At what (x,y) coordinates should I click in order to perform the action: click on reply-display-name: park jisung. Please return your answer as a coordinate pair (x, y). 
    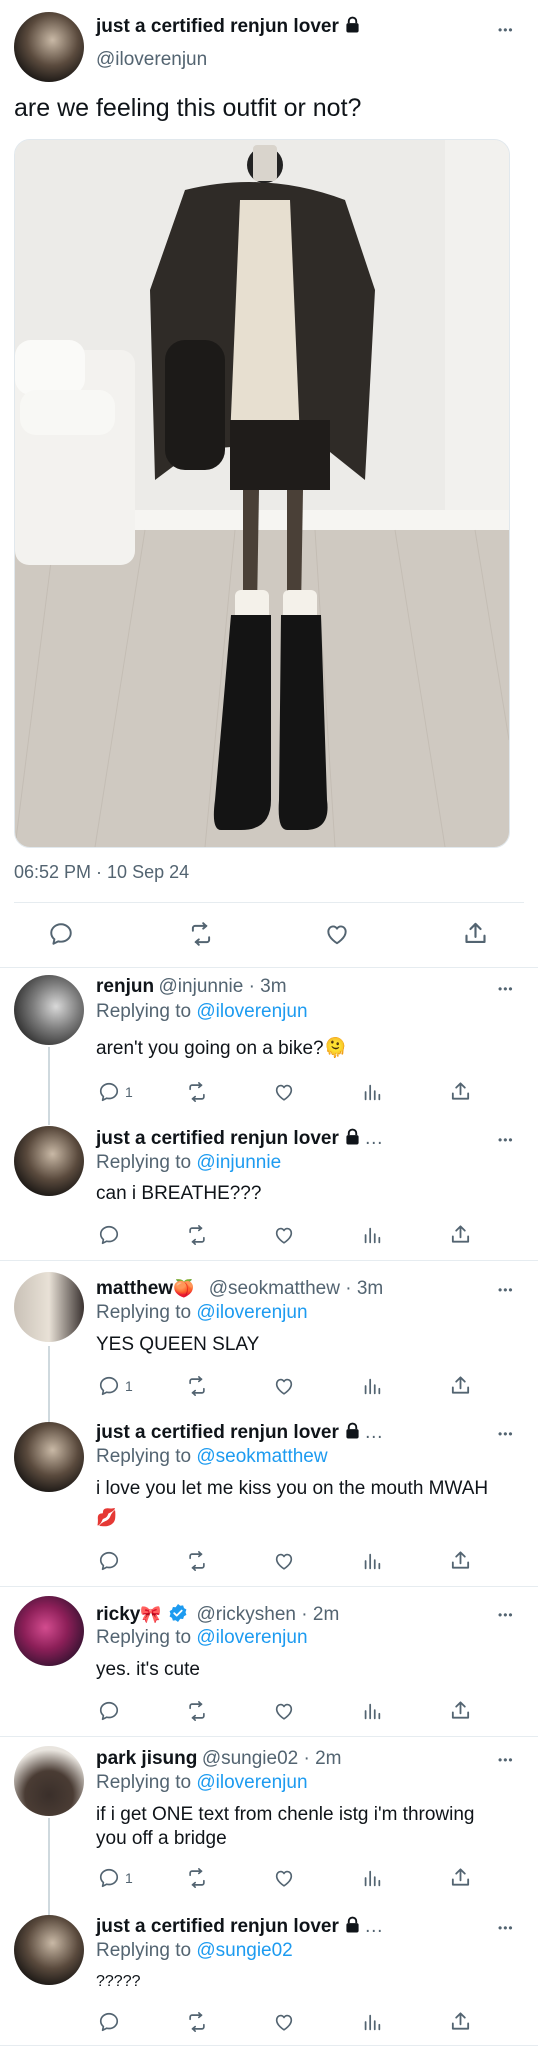
    Looking at the image, I should click on (146, 1758).